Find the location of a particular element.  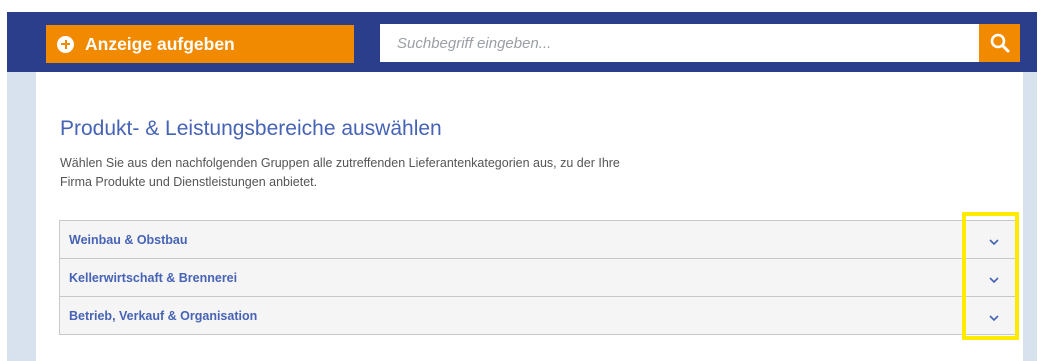

plus-circle-icon is located at coordinates (65, 44).